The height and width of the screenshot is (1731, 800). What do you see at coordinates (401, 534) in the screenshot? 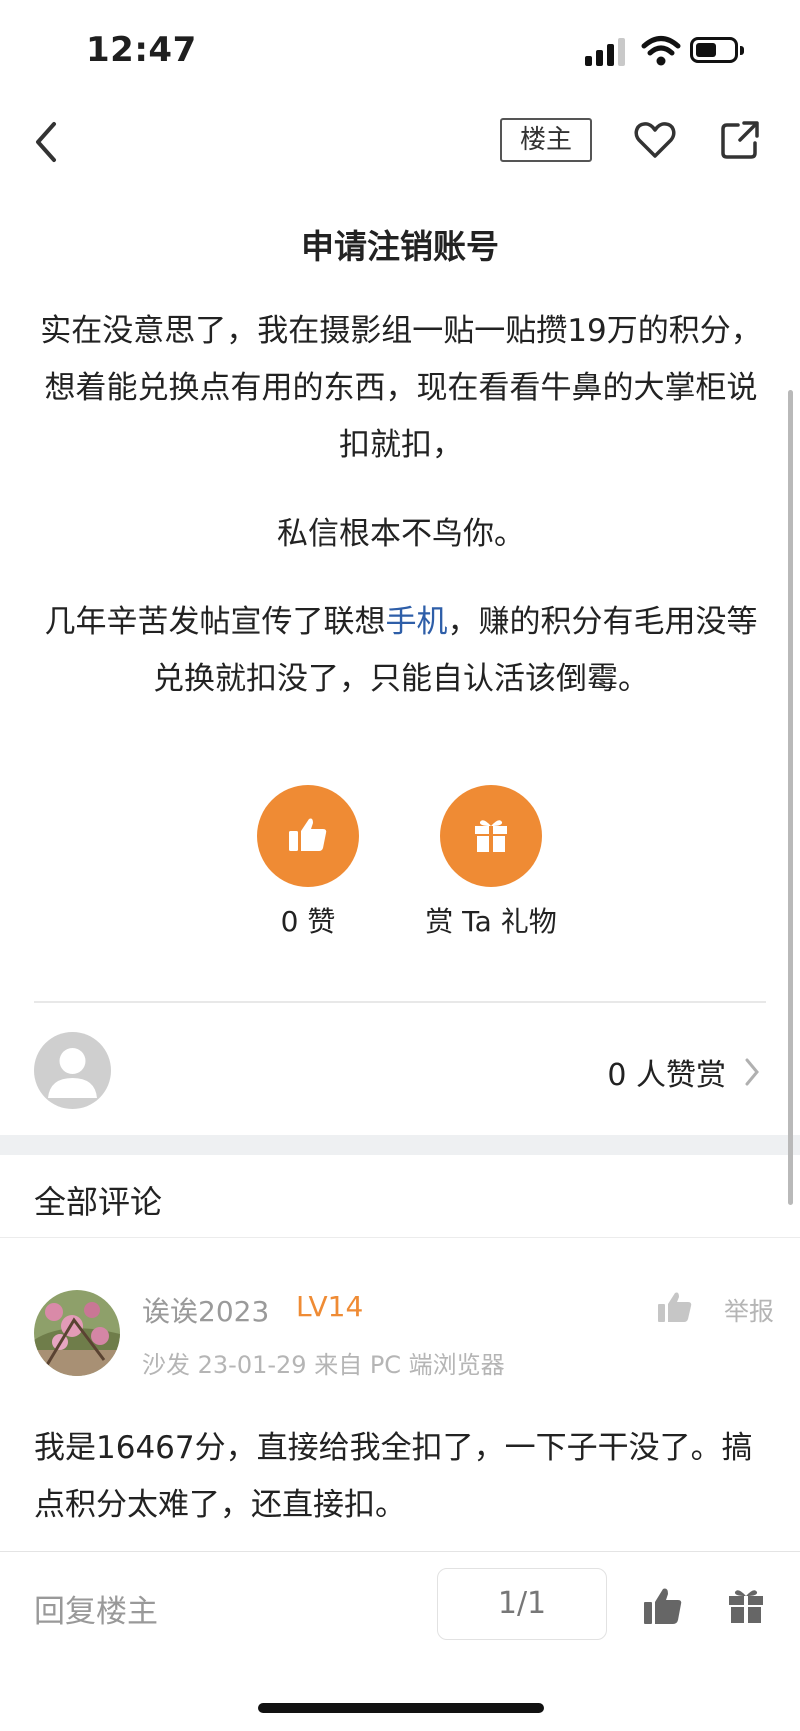
I see `post-paragraph: 私信根本不鸟你。` at bounding box center [401, 534].